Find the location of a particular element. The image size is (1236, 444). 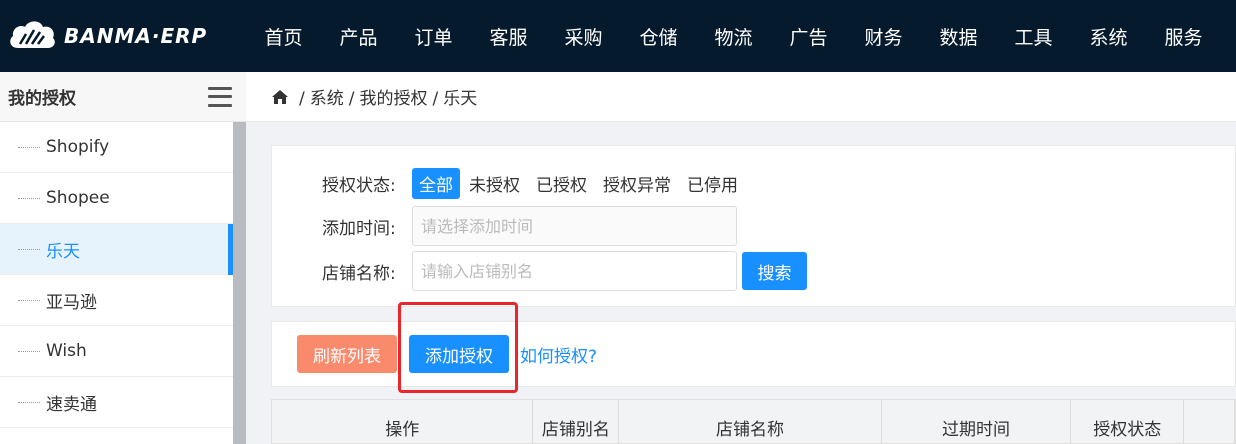

nav-item-12: 服务 is located at coordinates (1183, 36).